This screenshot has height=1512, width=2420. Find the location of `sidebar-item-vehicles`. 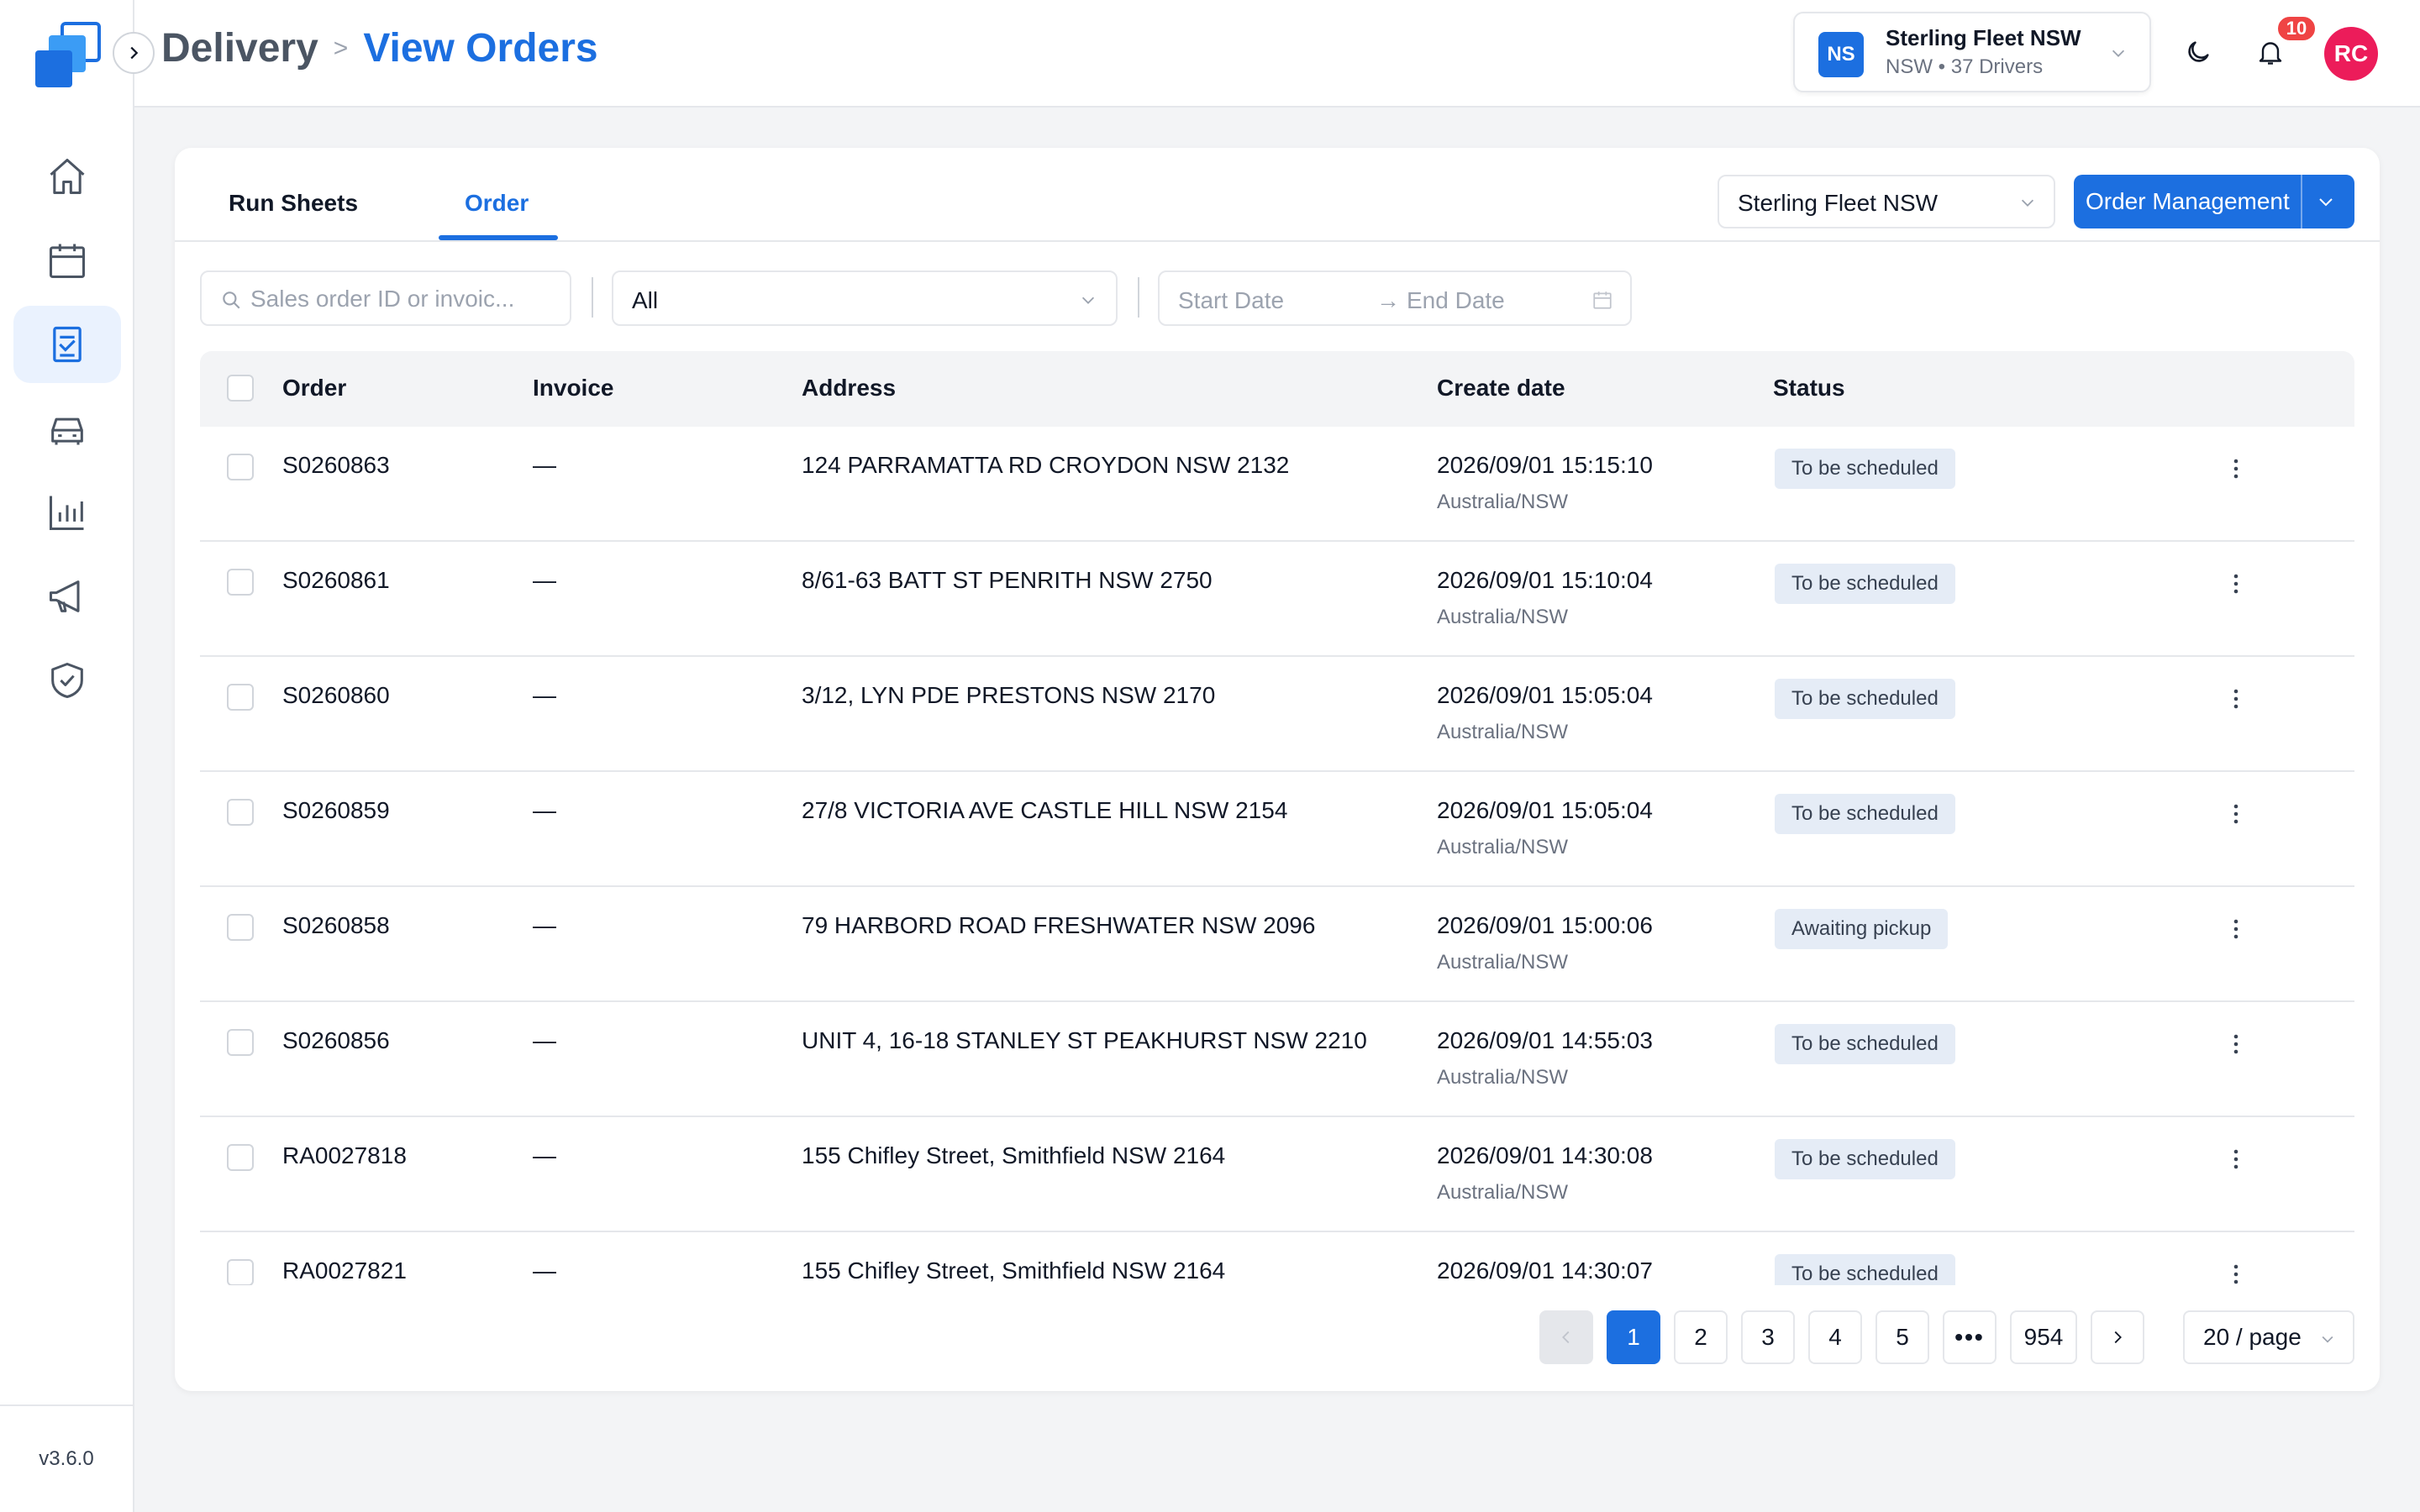

sidebar-item-vehicles is located at coordinates (67, 428).